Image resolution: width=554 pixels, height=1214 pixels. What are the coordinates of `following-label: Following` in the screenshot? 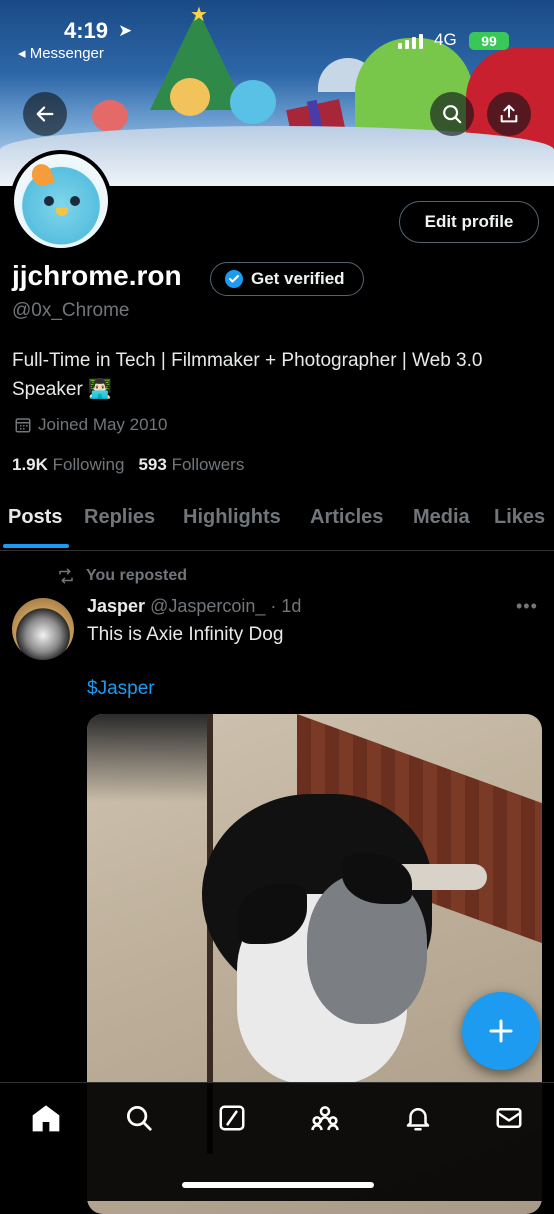 It's located at (88, 464).